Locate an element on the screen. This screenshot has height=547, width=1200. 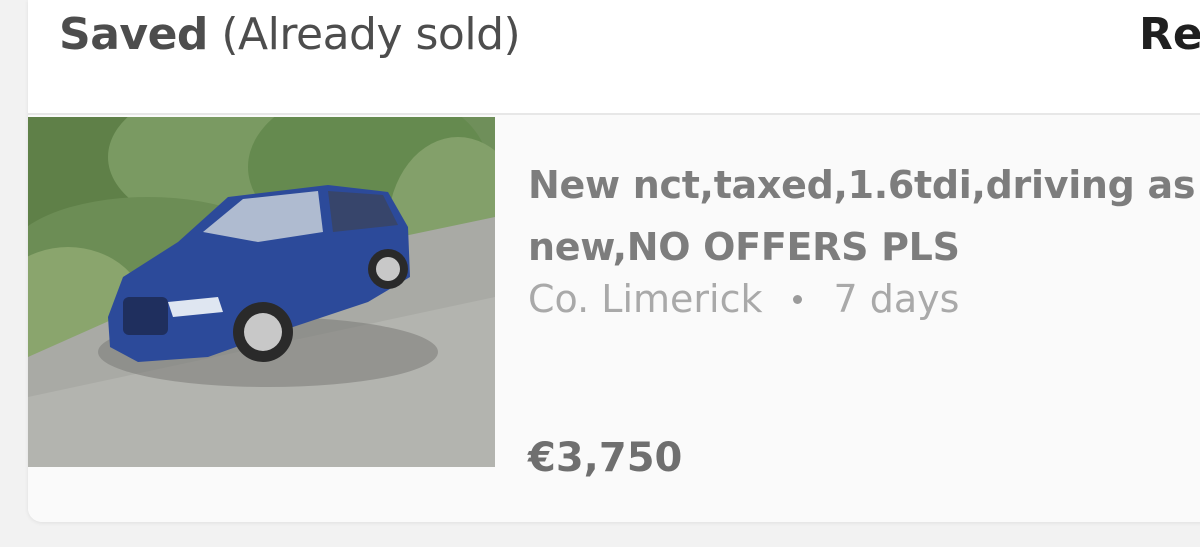
section-title-bold: Saved is located at coordinates (133, 34).